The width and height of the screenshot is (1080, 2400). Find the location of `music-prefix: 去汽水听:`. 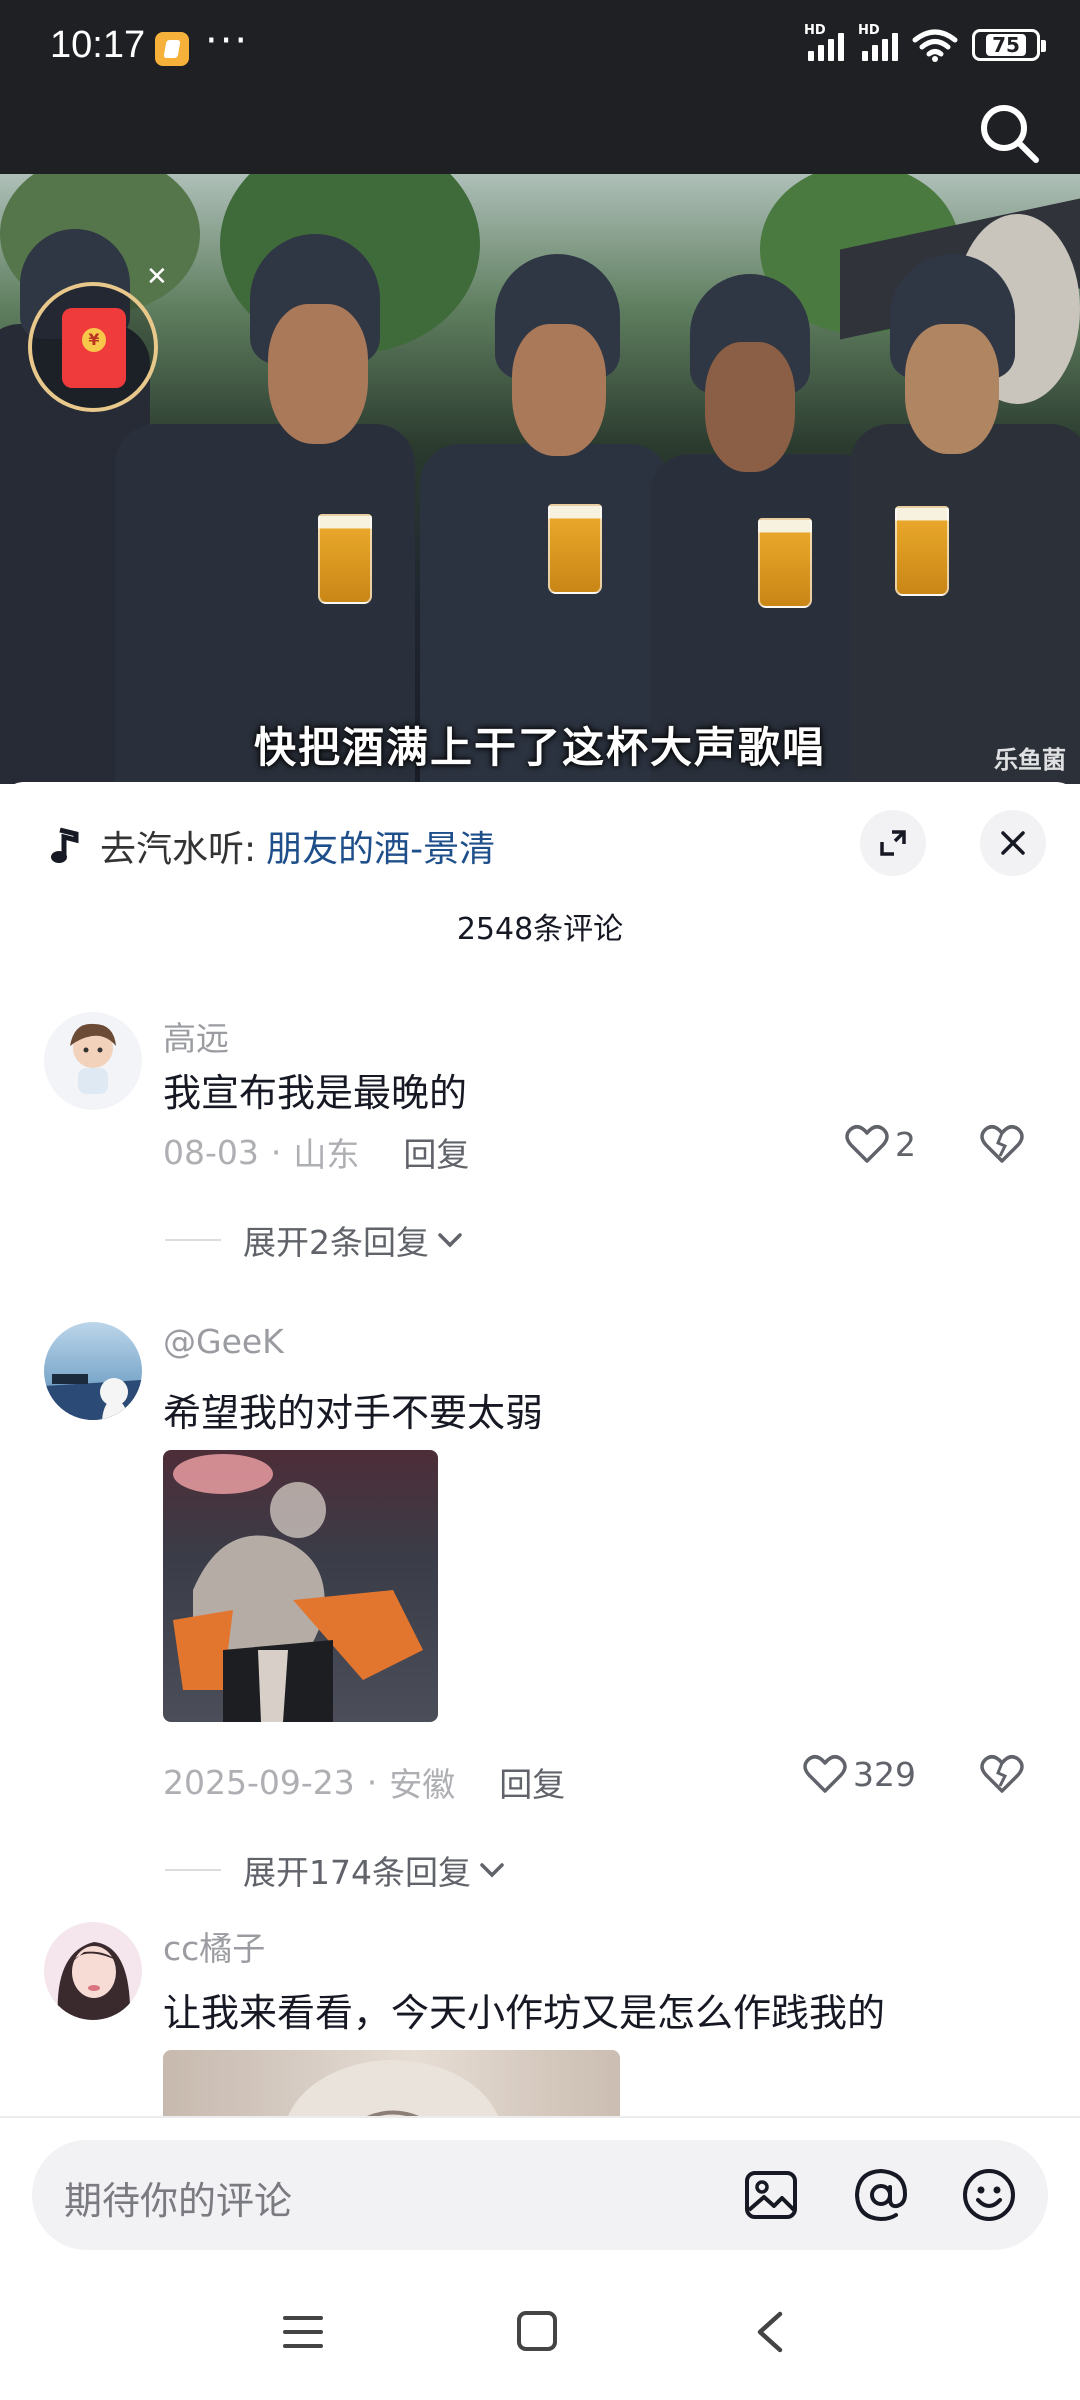

music-prefix: 去汽水听: is located at coordinates (178, 849).